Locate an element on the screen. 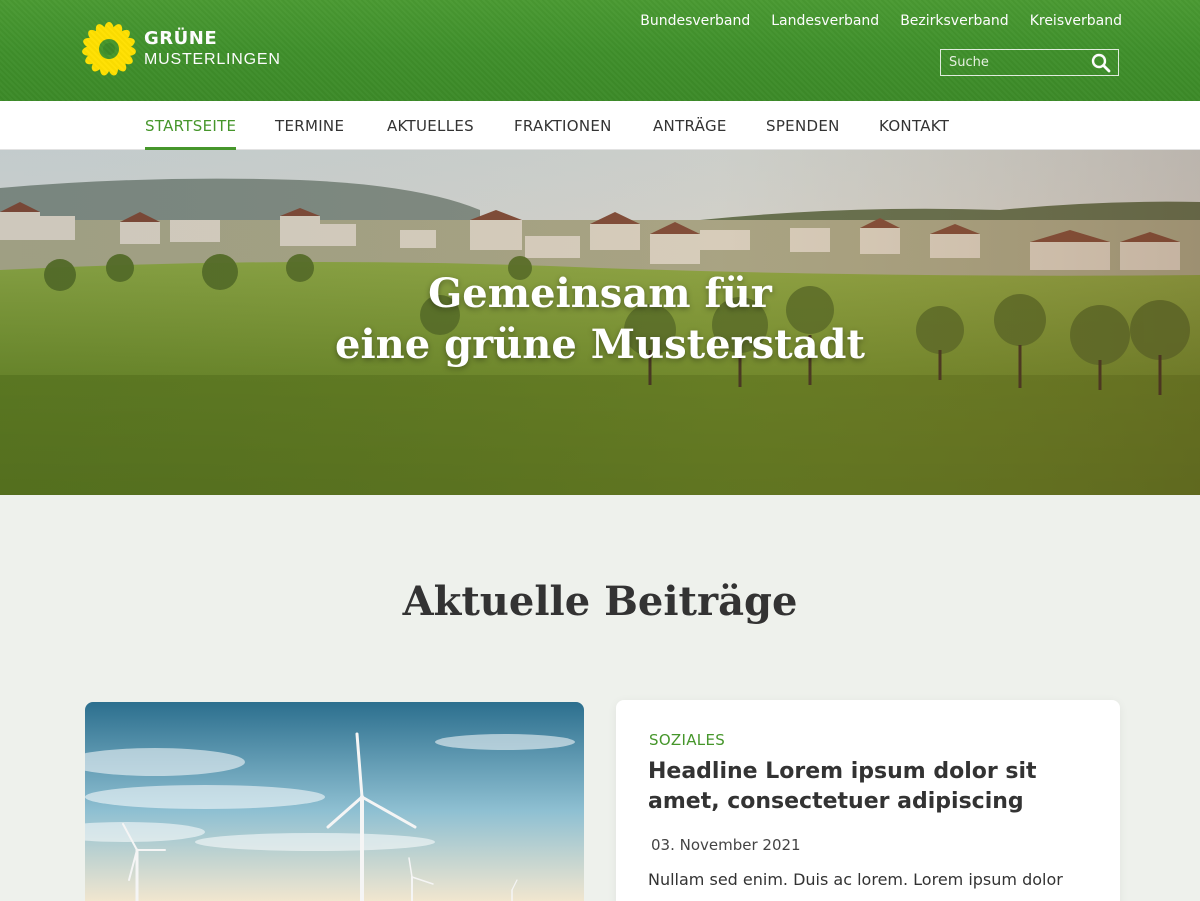  hero-title-line1: Gemeinsam für is located at coordinates (600, 293).